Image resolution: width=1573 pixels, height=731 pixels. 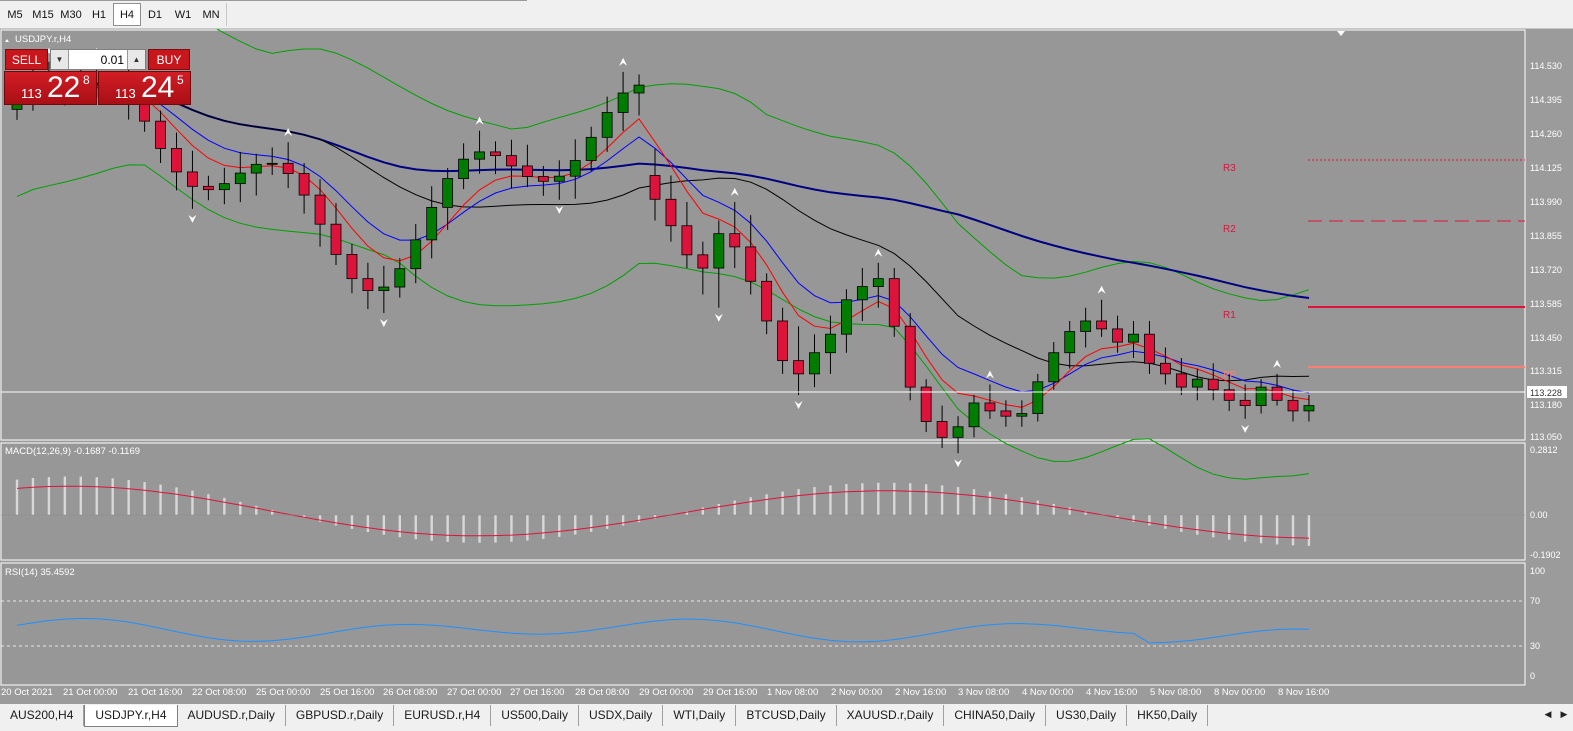 What do you see at coordinates (856, 692) in the screenshot?
I see `time-tick: 2 Nov 00:00` at bounding box center [856, 692].